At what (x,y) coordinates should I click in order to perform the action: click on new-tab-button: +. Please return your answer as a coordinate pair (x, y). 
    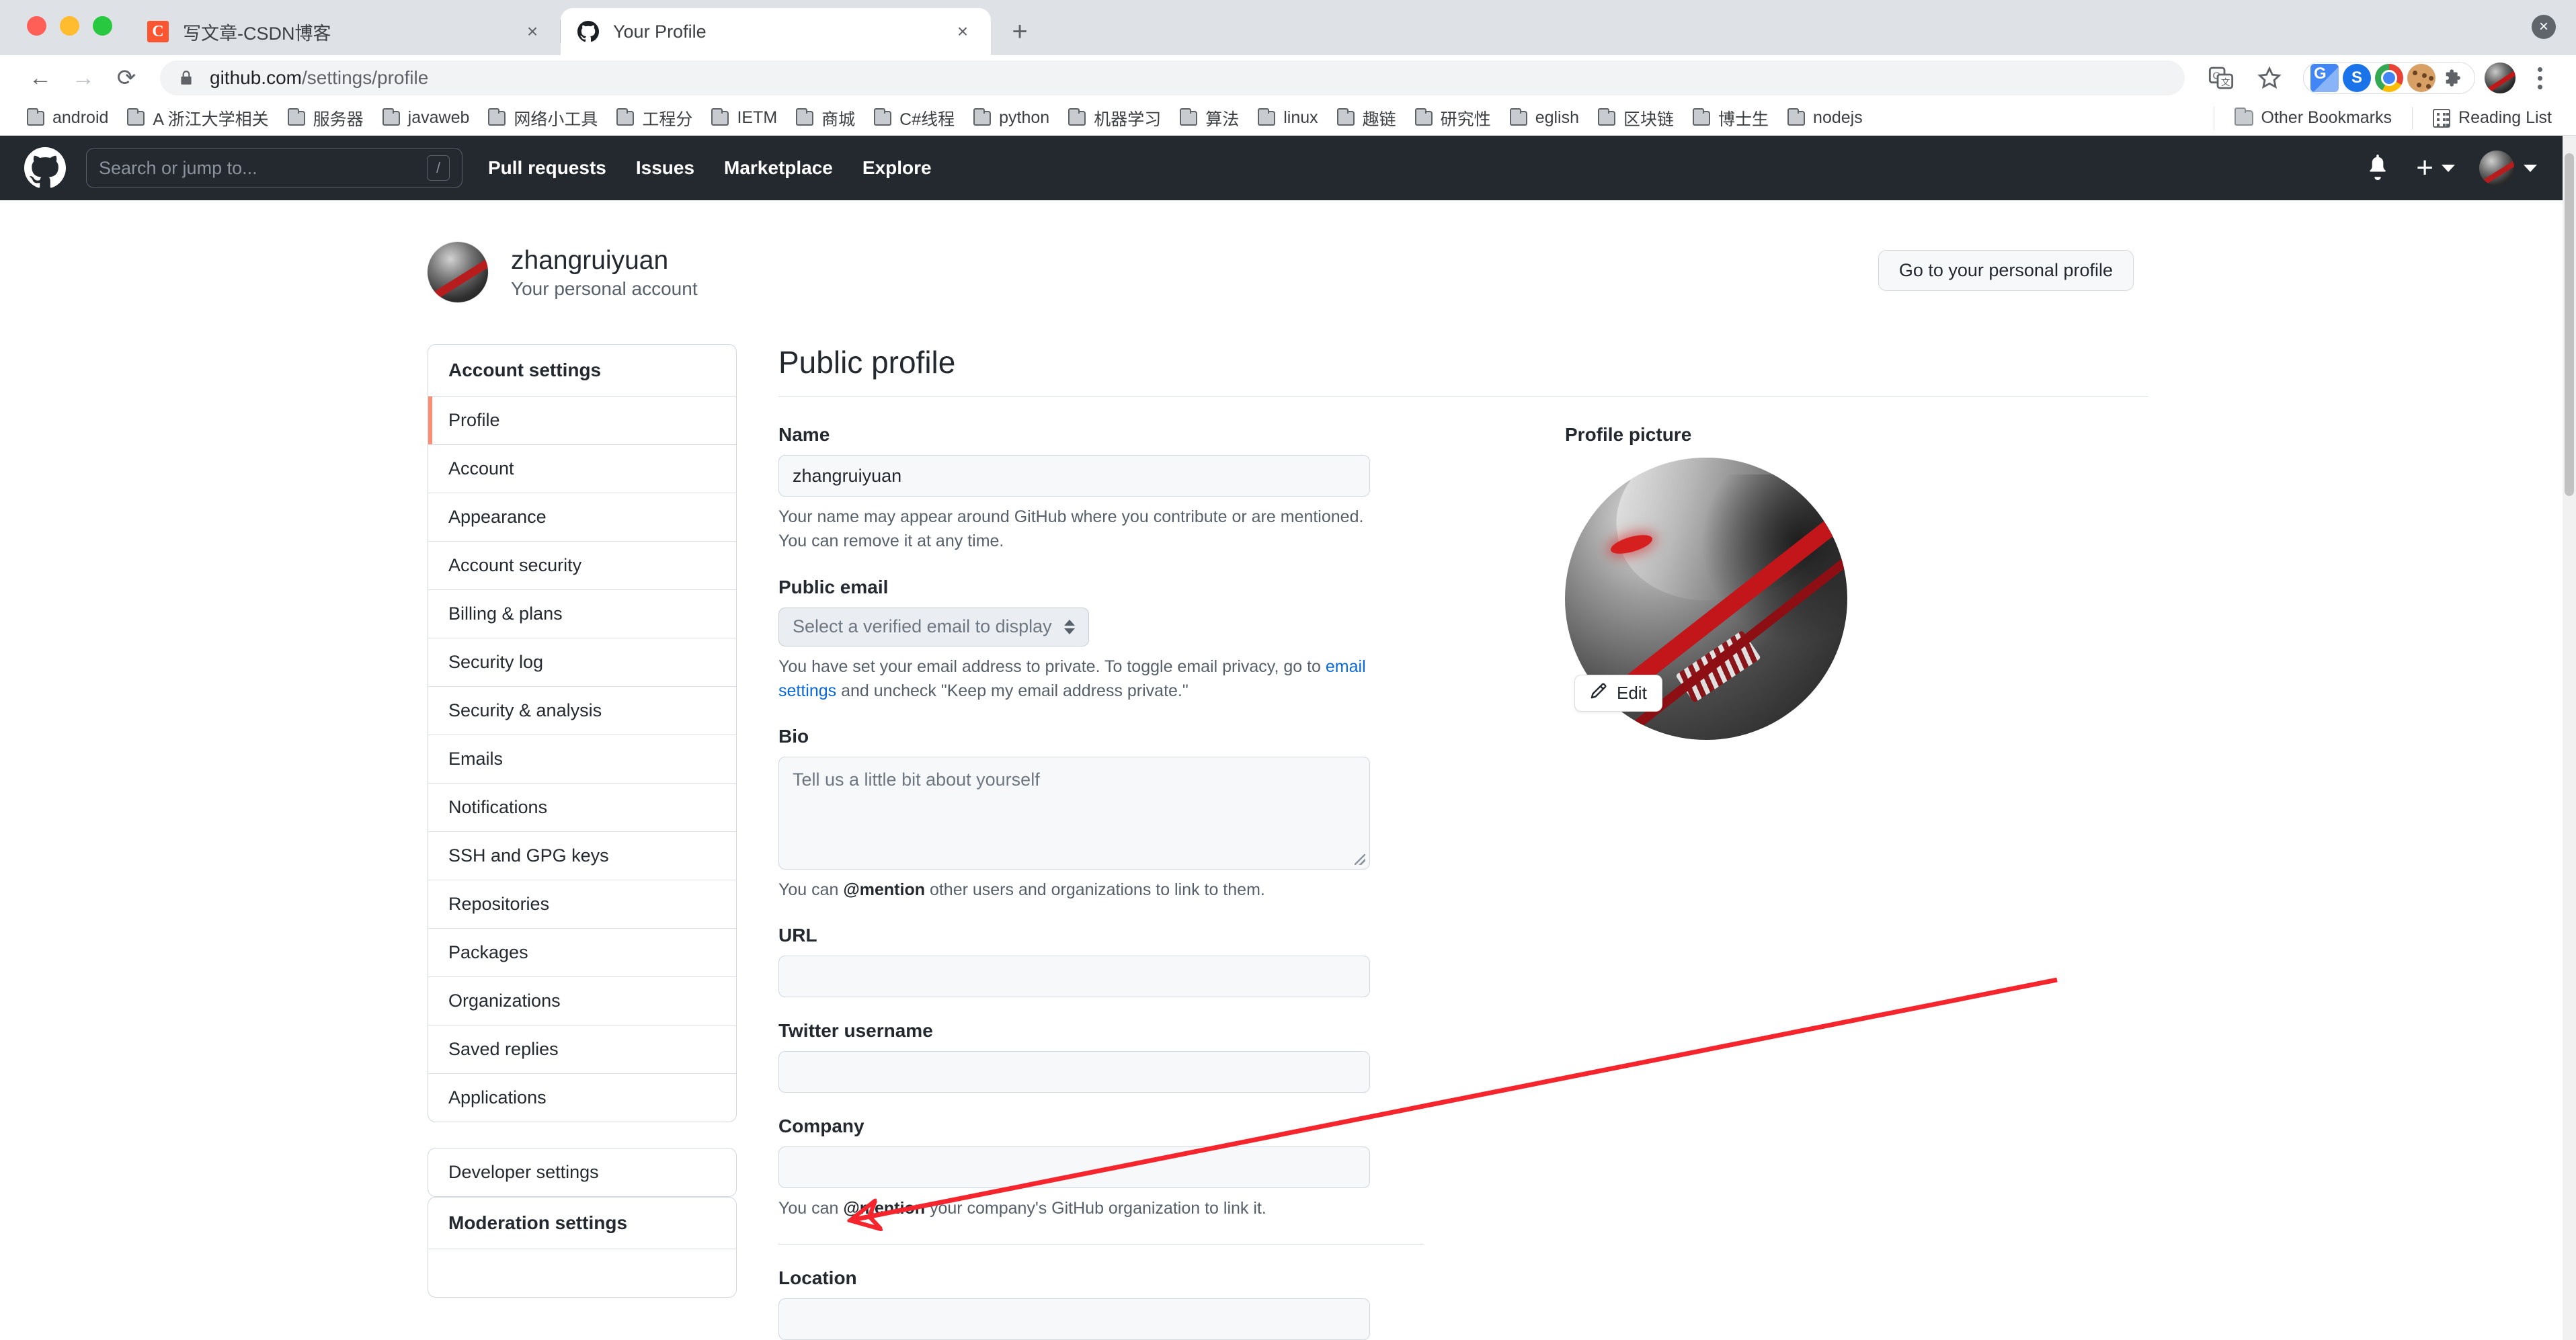
    Looking at the image, I should click on (1019, 32).